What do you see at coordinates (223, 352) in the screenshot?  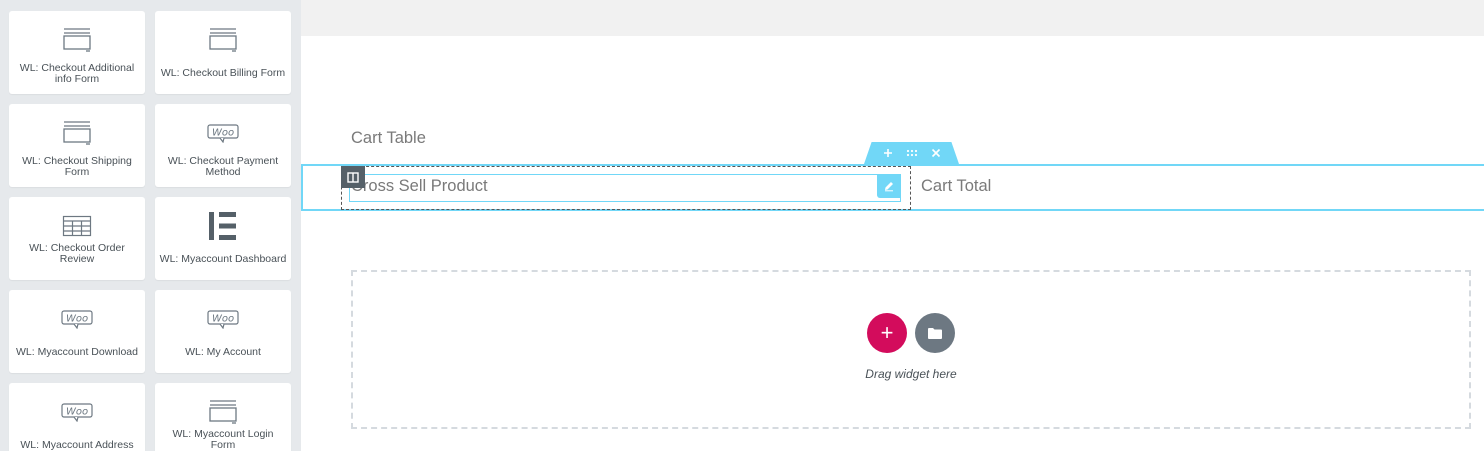 I see `widget-label: WL: My Account` at bounding box center [223, 352].